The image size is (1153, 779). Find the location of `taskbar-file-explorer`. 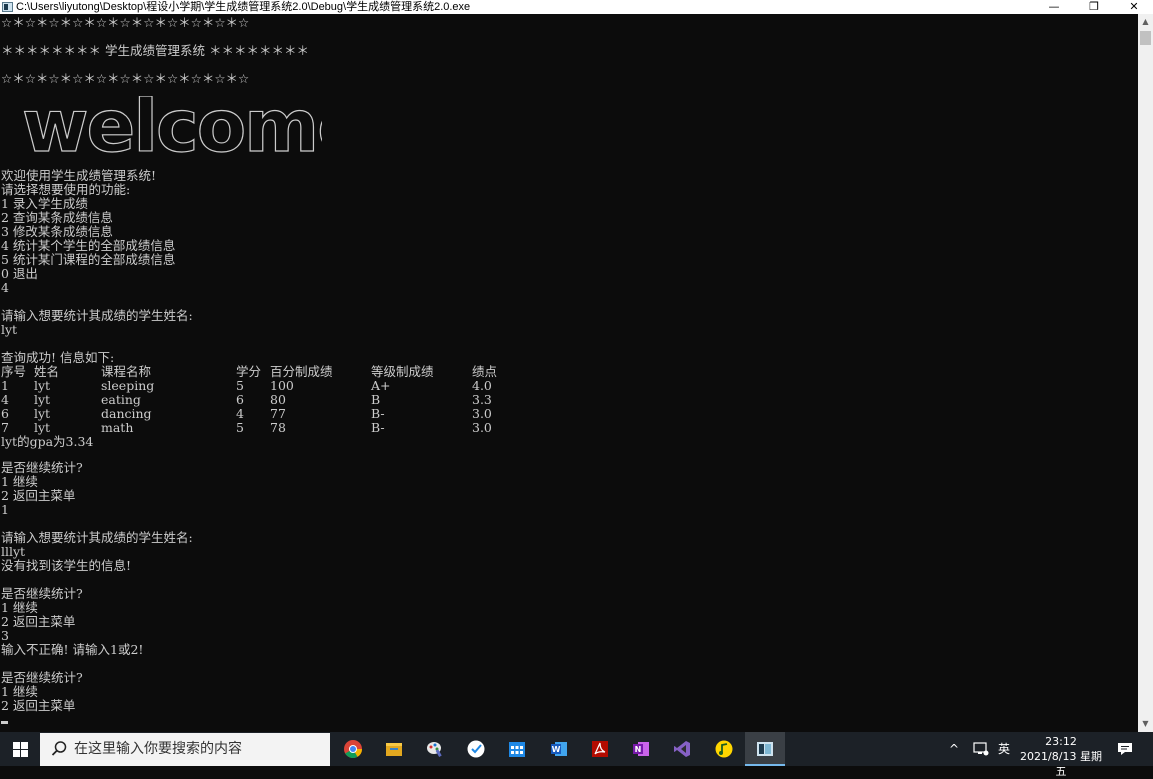

taskbar-file-explorer is located at coordinates (394, 749).